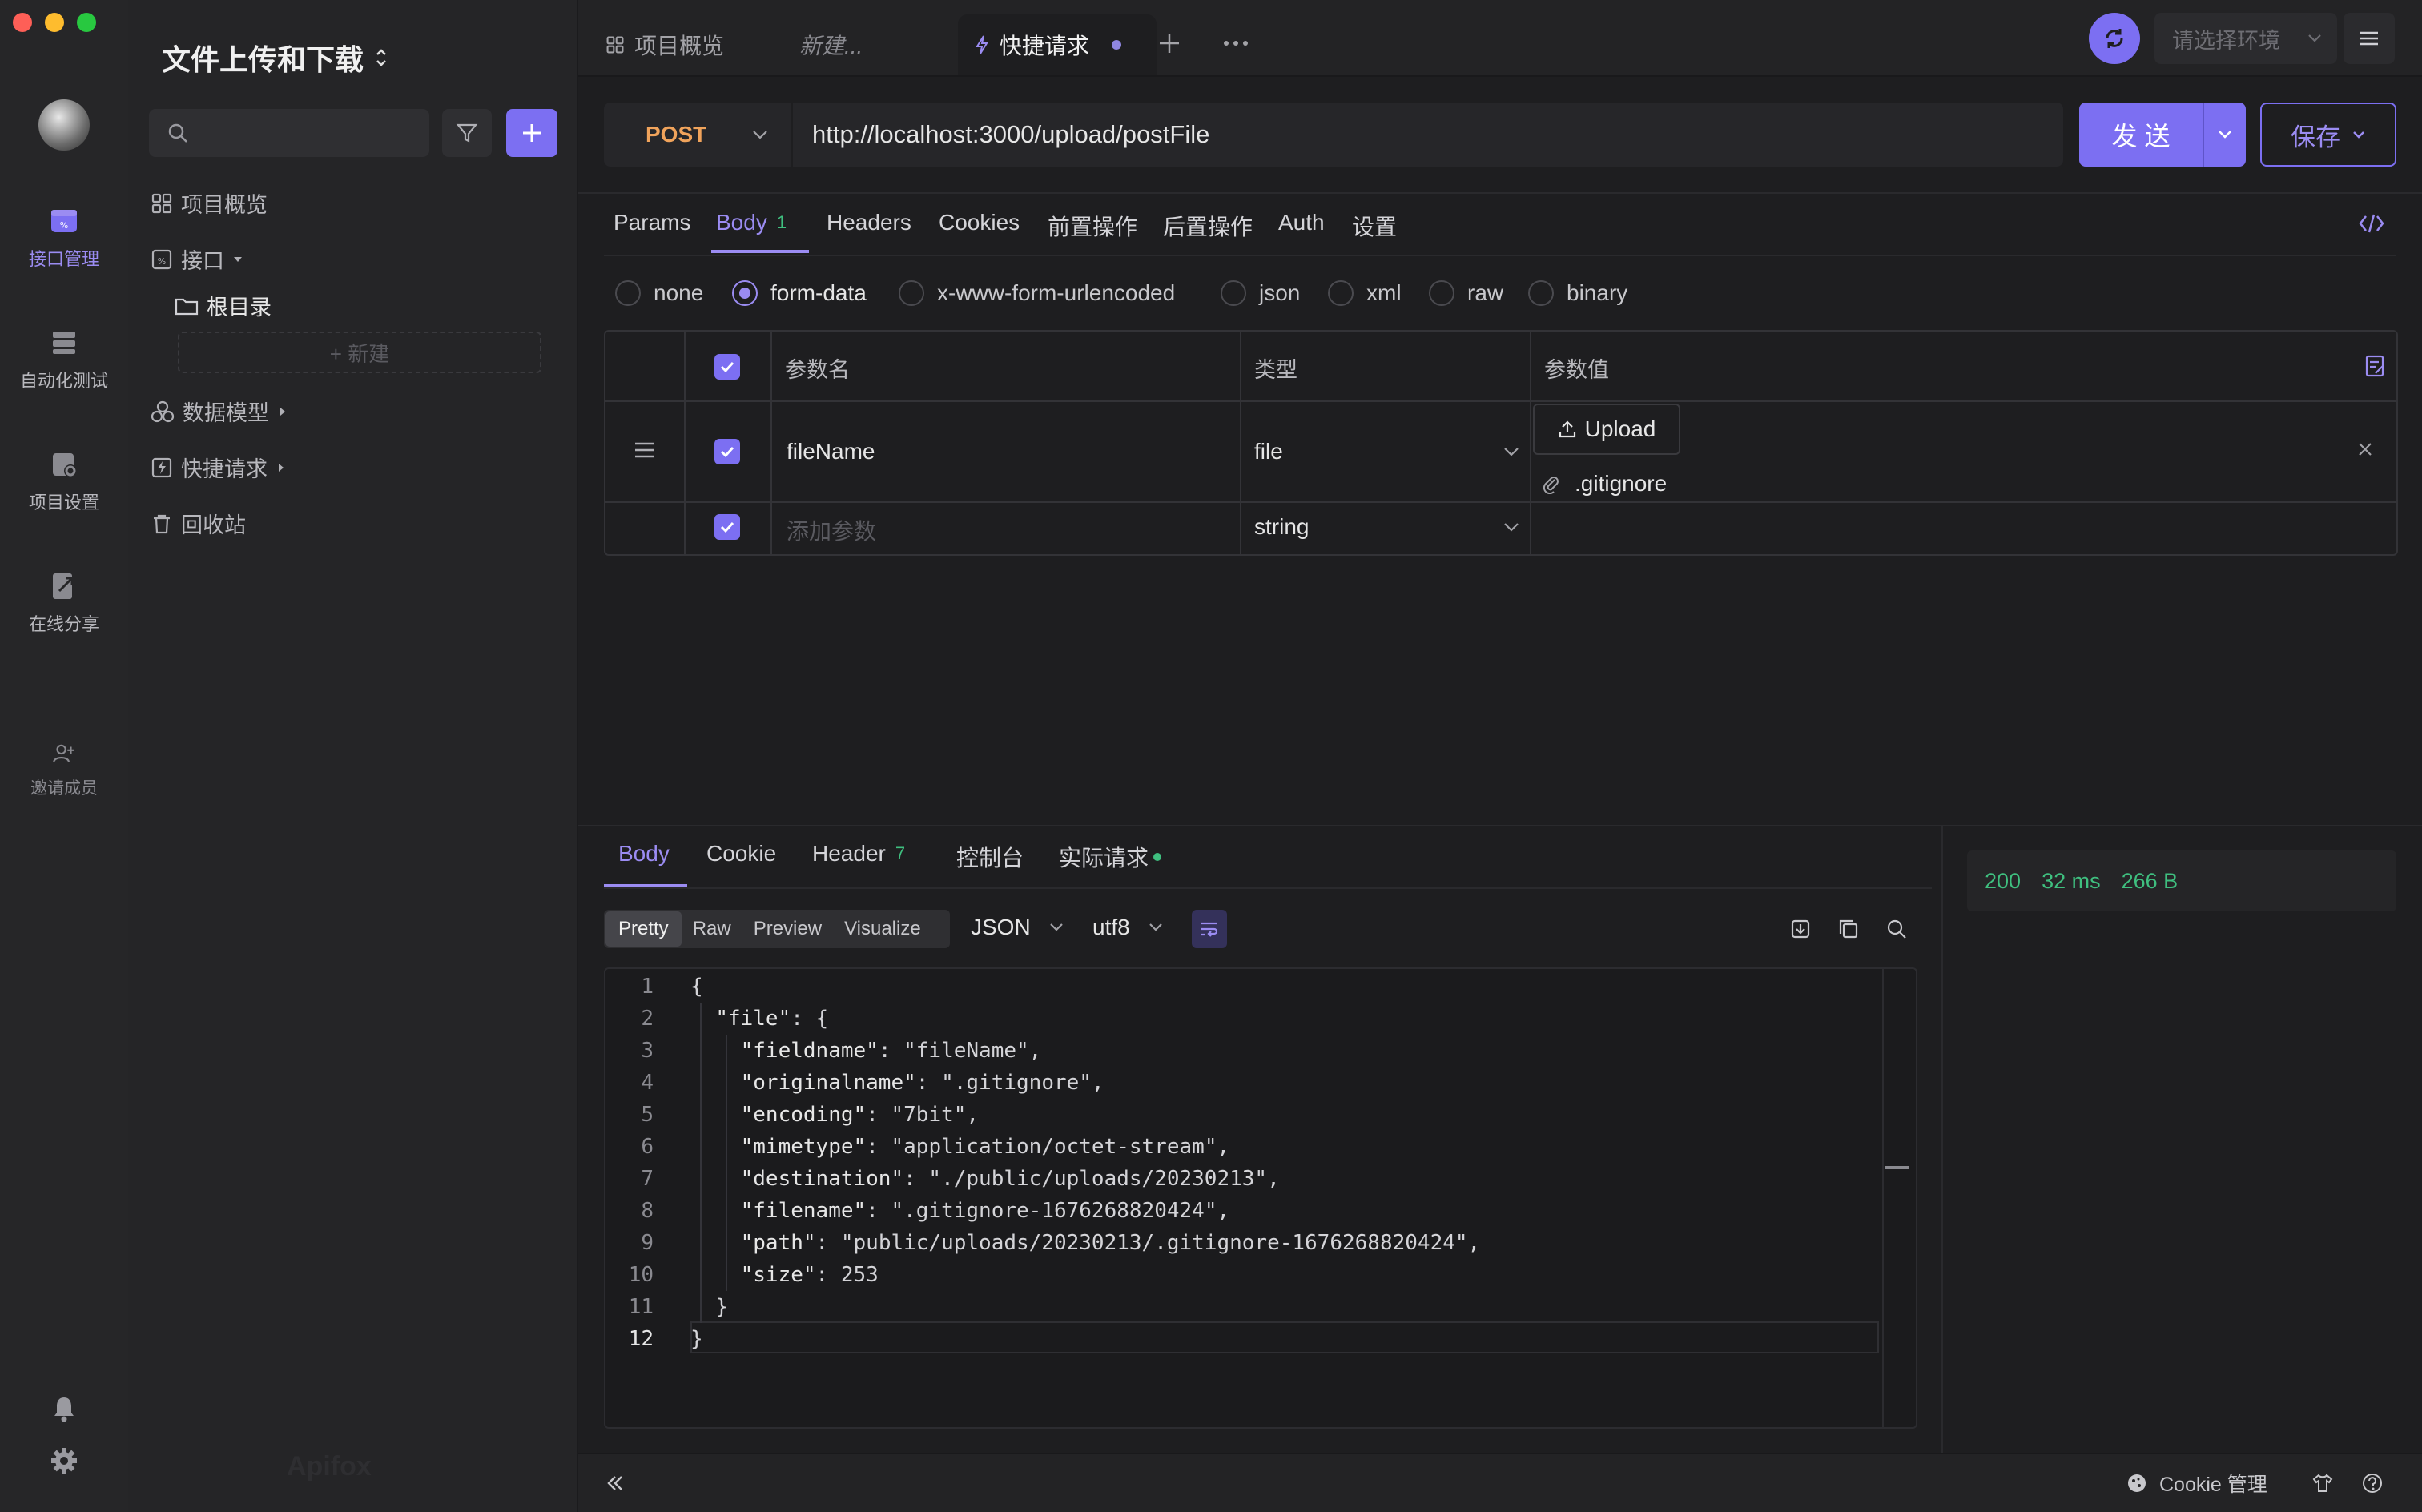 This screenshot has height=1512, width=2422. Describe the element at coordinates (1387, 527) in the screenshot. I see `param-type-select: string` at that location.